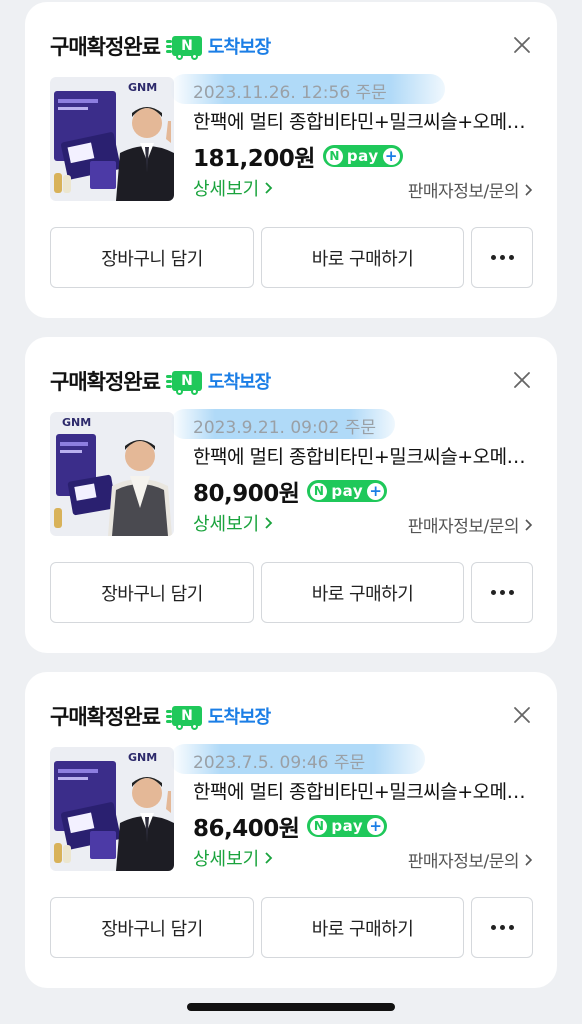 The width and height of the screenshot is (582, 1024). What do you see at coordinates (285, 428) in the screenshot?
I see `order-date: 2023.9.21. 09:02 주문` at bounding box center [285, 428].